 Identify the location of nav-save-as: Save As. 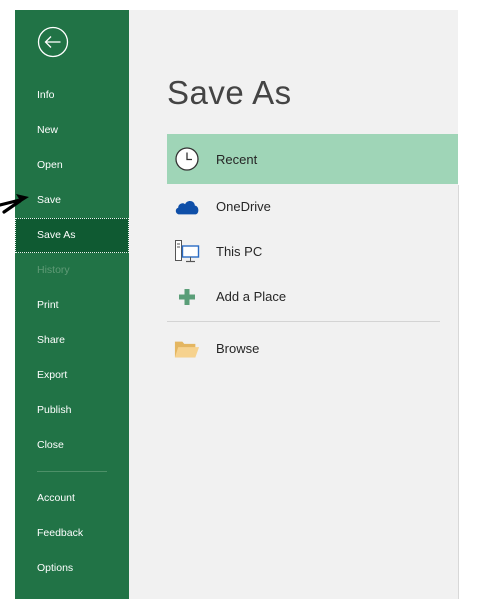
(72, 235).